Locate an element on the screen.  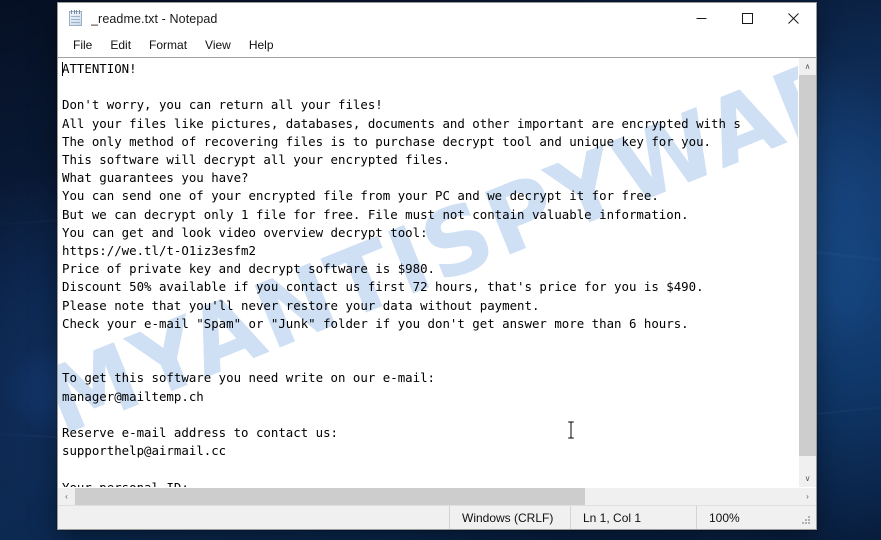
scroll-right-arrow-icon: › is located at coordinates (807, 496).